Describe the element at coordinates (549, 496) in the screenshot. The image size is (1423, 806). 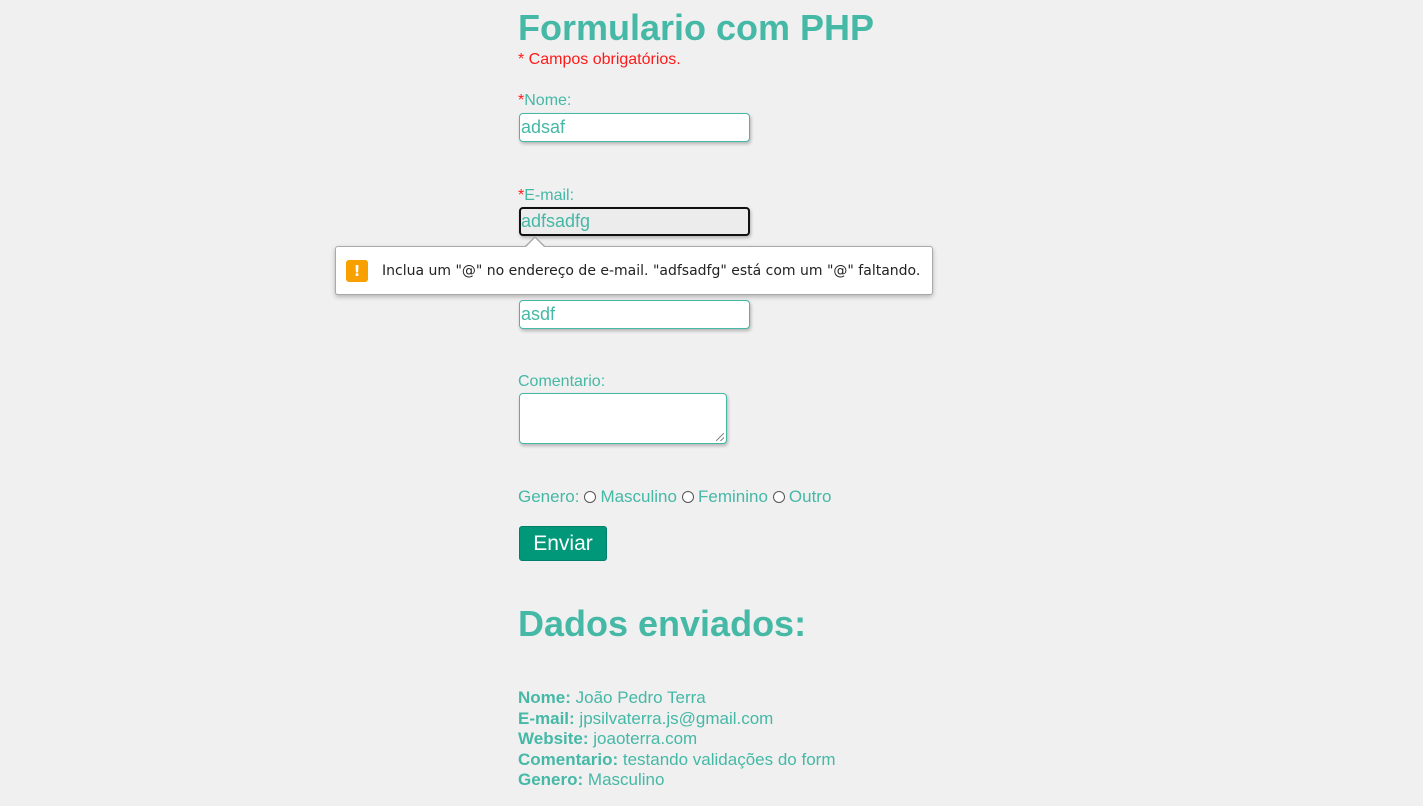
I see `gender-label: Genero:` at that location.